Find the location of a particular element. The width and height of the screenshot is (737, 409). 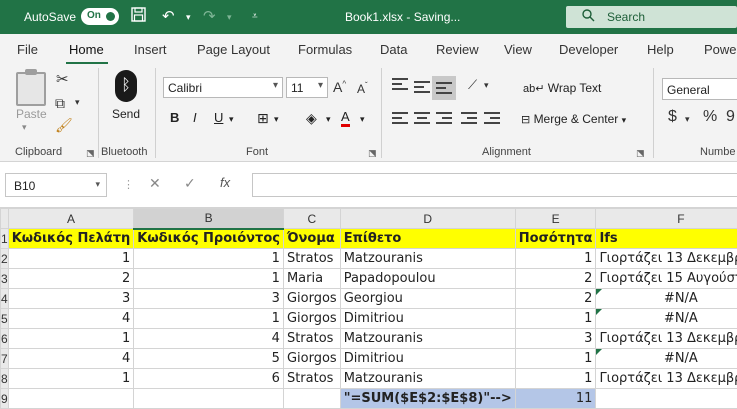

column-header: A is located at coordinates (71, 219).